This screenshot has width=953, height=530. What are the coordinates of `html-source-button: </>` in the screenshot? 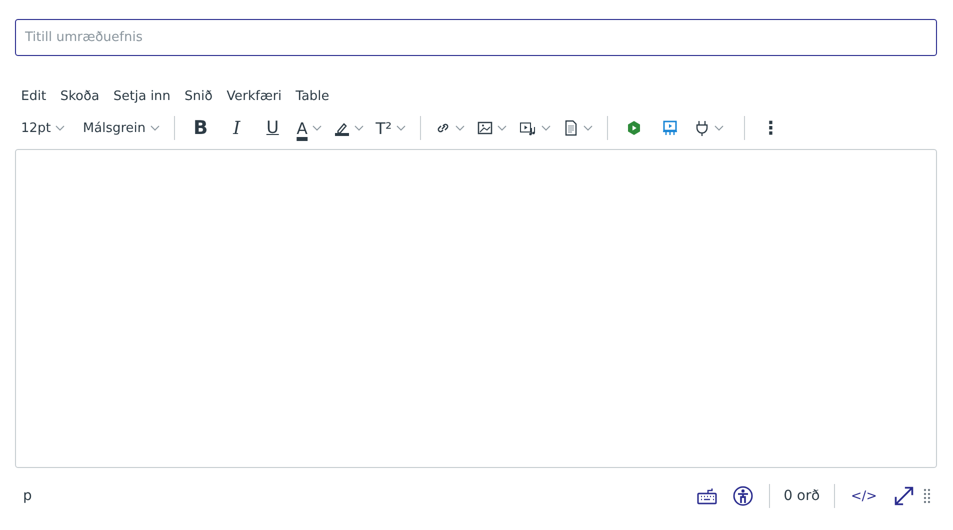 It's located at (863, 496).